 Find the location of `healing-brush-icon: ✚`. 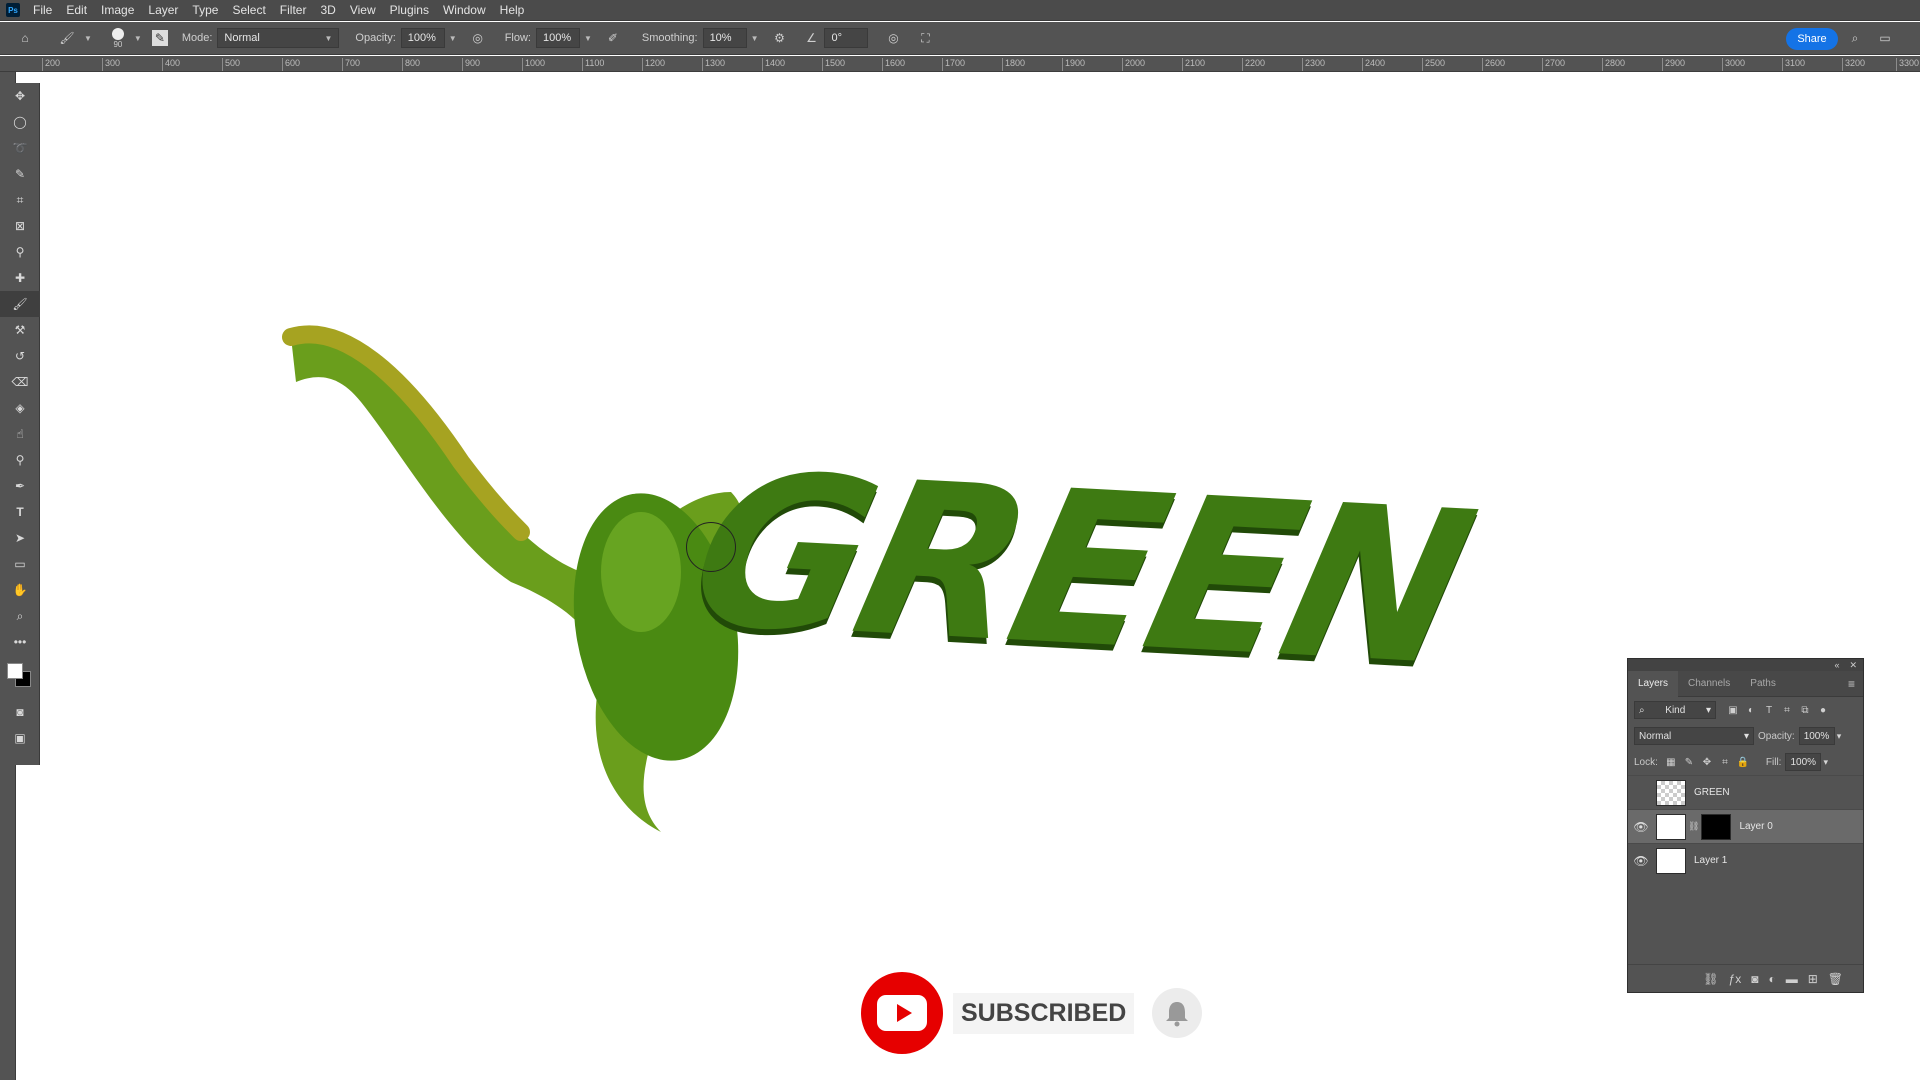

healing-brush-icon: ✚ is located at coordinates (20, 278).